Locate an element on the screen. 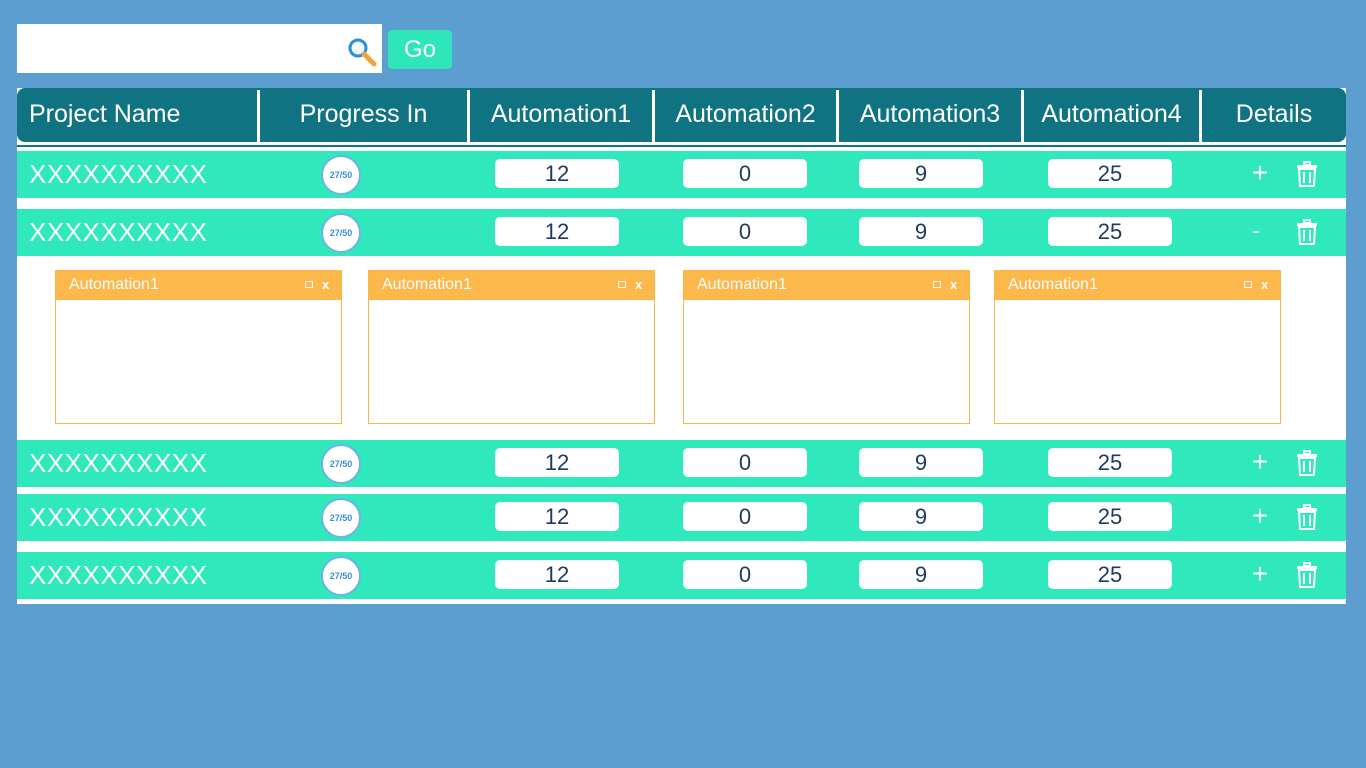  column-header-progress: Progress In is located at coordinates (363, 114).